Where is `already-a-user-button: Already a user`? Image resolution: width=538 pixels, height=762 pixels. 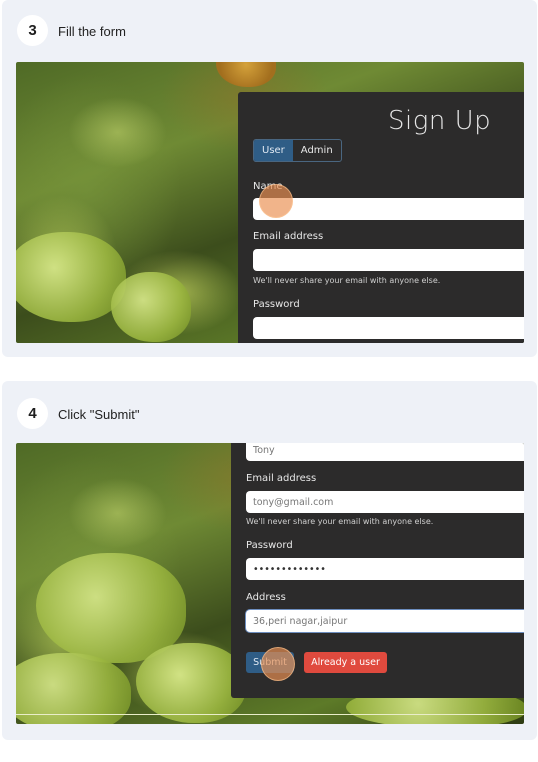
already-a-user-button: Already a user is located at coordinates (345, 662).